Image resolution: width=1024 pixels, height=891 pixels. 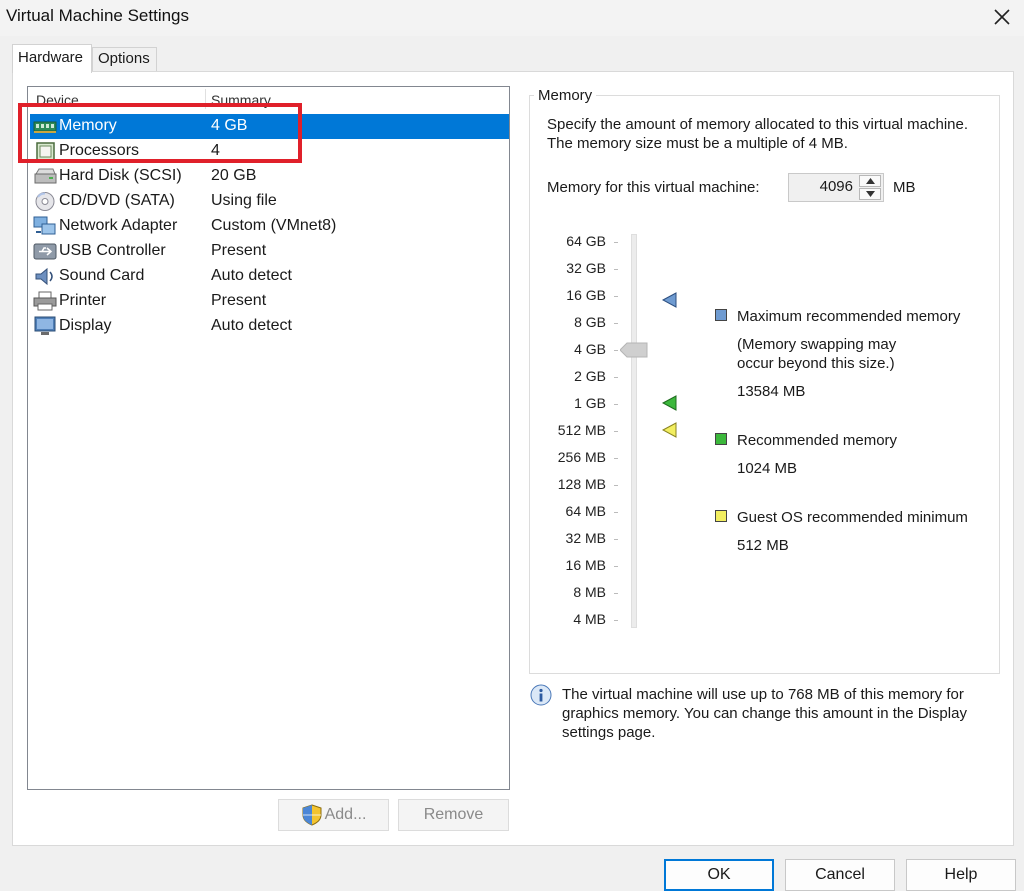 I want to click on processor-icon, so click(x=45, y=151).